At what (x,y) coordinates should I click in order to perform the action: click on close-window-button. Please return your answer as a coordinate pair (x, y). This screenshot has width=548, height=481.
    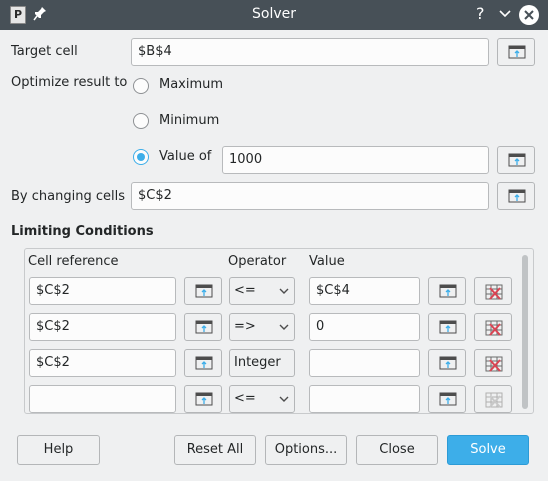
    Looking at the image, I should click on (529, 15).